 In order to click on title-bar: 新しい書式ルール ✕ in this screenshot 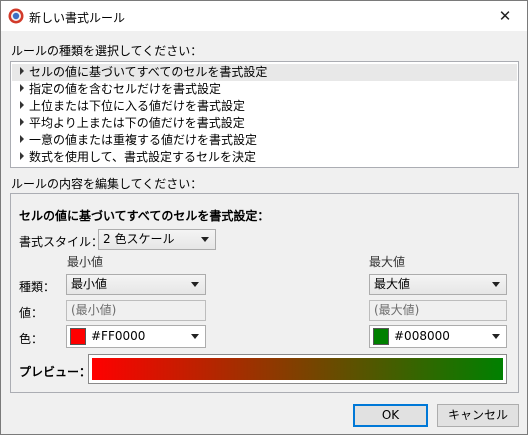, I will do `click(264, 16)`.